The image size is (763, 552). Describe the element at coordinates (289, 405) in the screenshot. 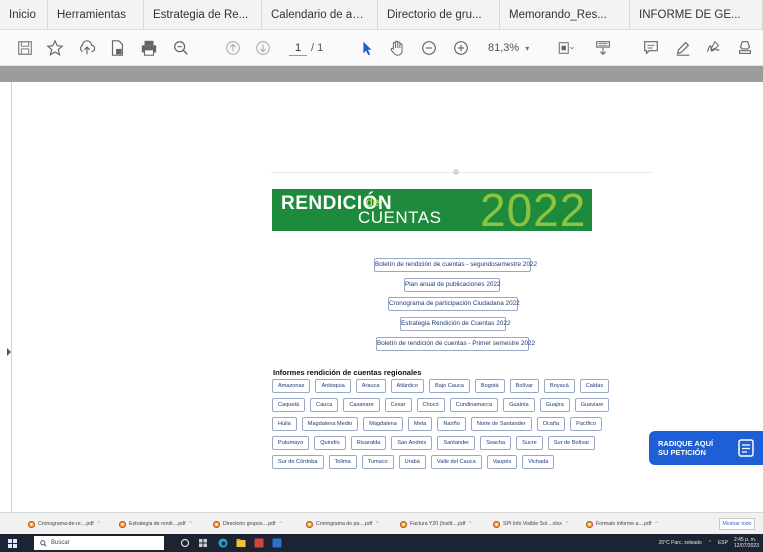

I see `region-chip-caqueta: Caquetá` at that location.